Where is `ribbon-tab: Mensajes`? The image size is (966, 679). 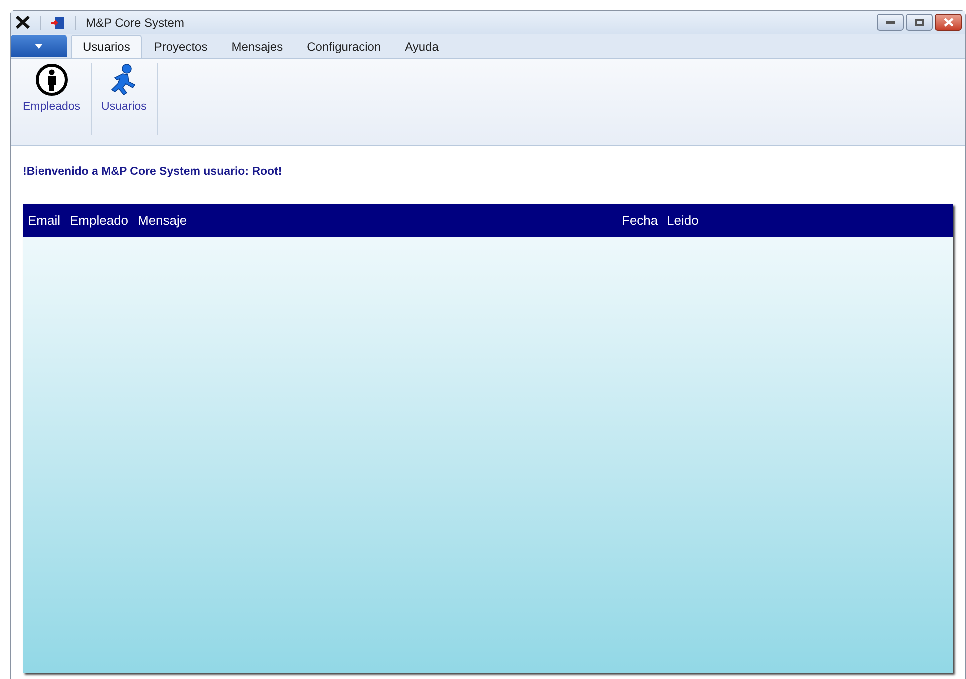
ribbon-tab: Mensajes is located at coordinates (258, 46).